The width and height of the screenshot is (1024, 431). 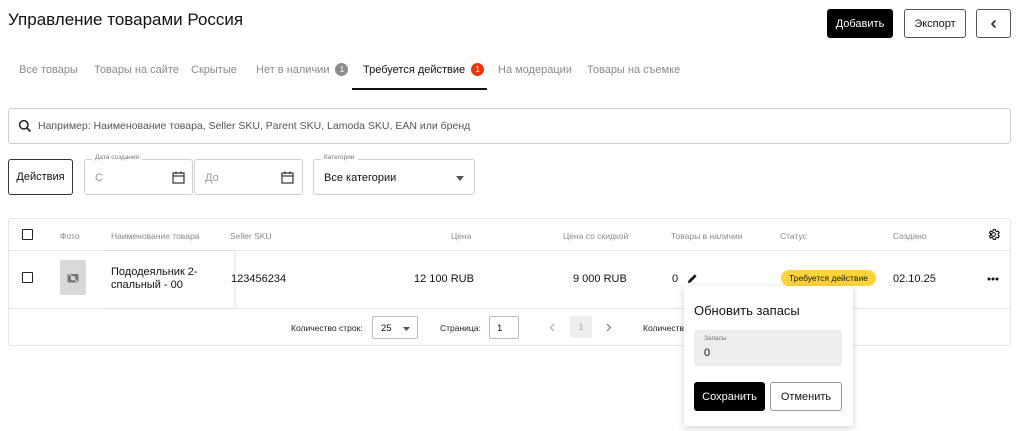 I want to click on edit-pencil-icon, so click(x=692, y=278).